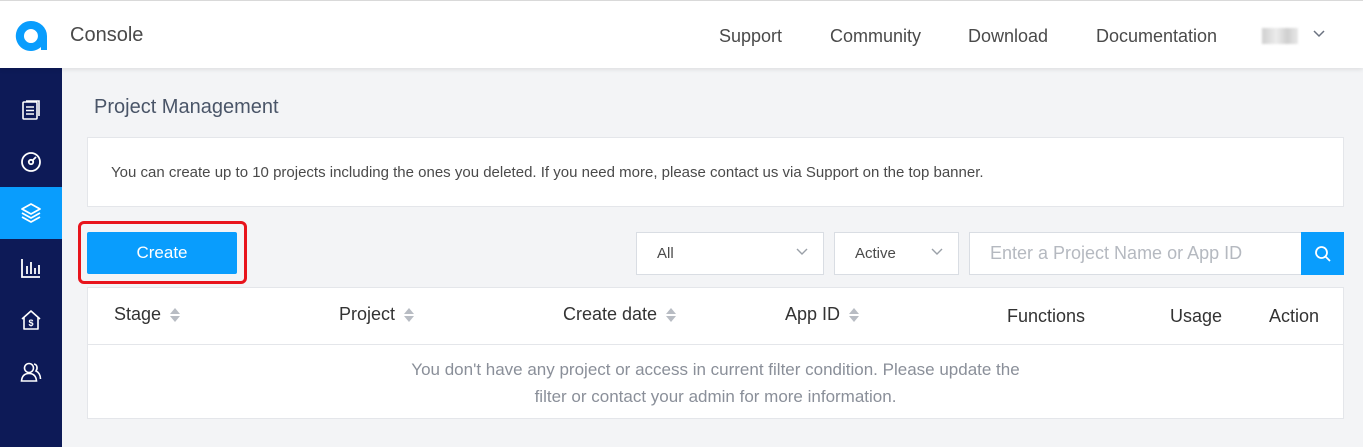 This screenshot has width=1363, height=447. I want to click on sidebar-item-members, so click(31, 372).